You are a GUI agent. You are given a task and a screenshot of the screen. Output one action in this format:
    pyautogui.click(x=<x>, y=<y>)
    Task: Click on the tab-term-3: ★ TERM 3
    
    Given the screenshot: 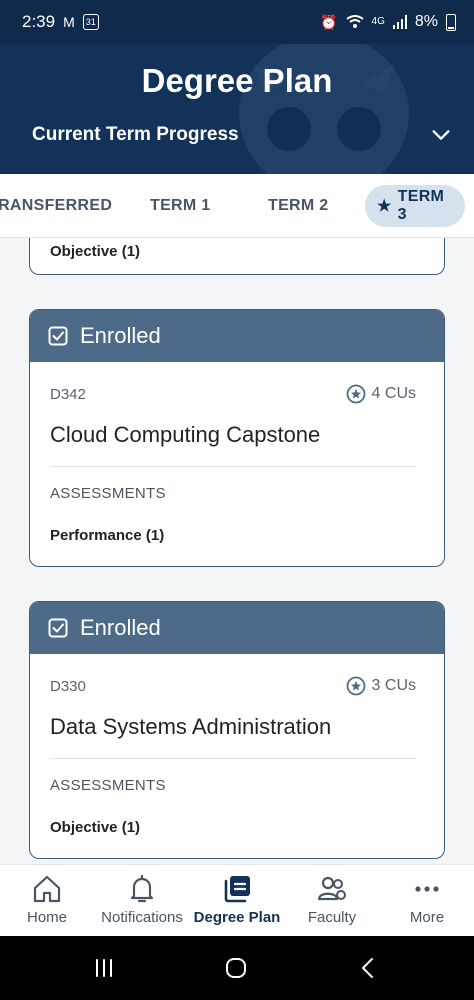 What is the action you would take?
    pyautogui.click(x=415, y=206)
    